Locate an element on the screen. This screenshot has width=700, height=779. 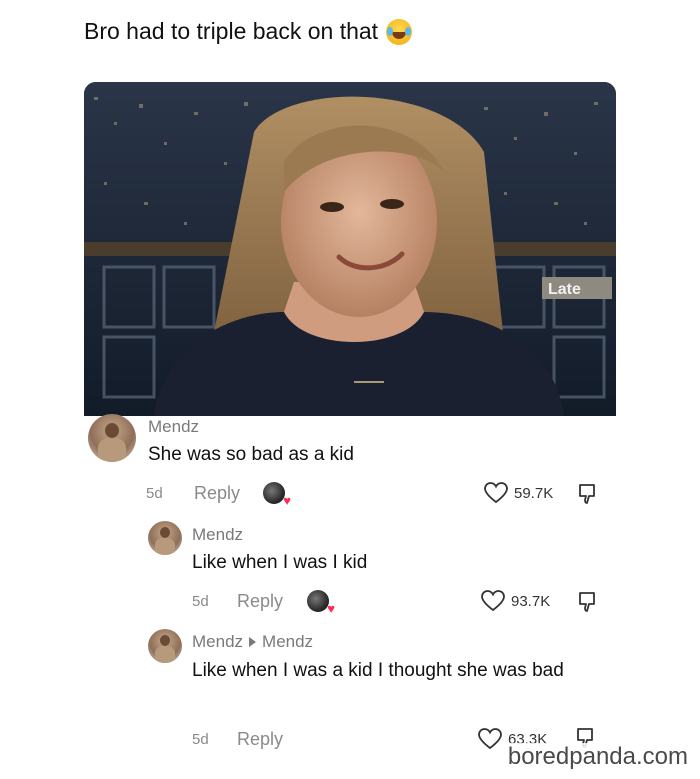
laughing-tears-emoji-icon is located at coordinates (399, 31).